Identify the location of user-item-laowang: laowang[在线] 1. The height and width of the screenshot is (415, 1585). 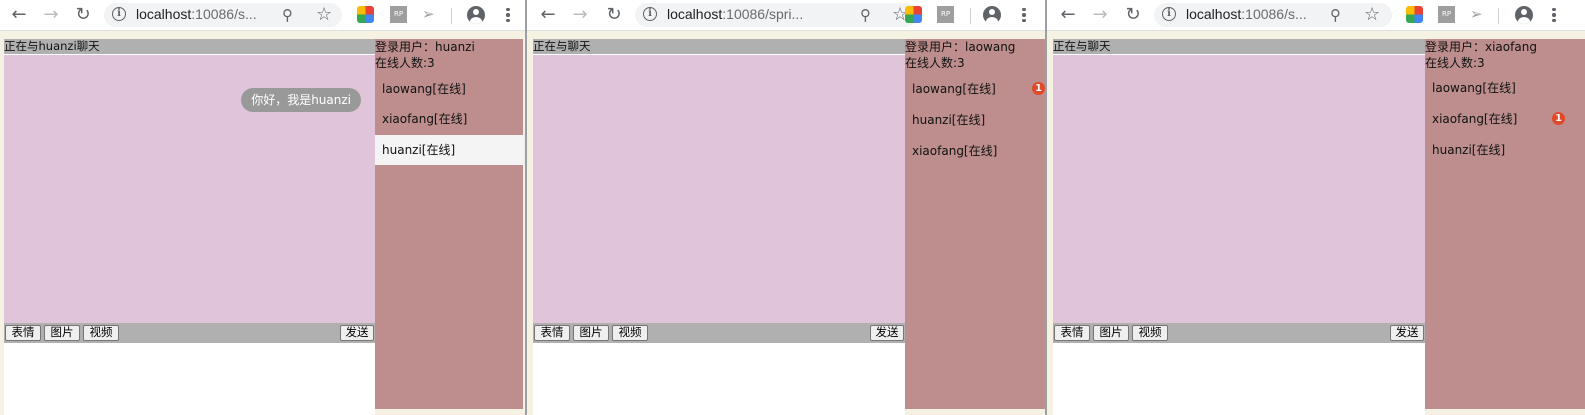
(975, 89).